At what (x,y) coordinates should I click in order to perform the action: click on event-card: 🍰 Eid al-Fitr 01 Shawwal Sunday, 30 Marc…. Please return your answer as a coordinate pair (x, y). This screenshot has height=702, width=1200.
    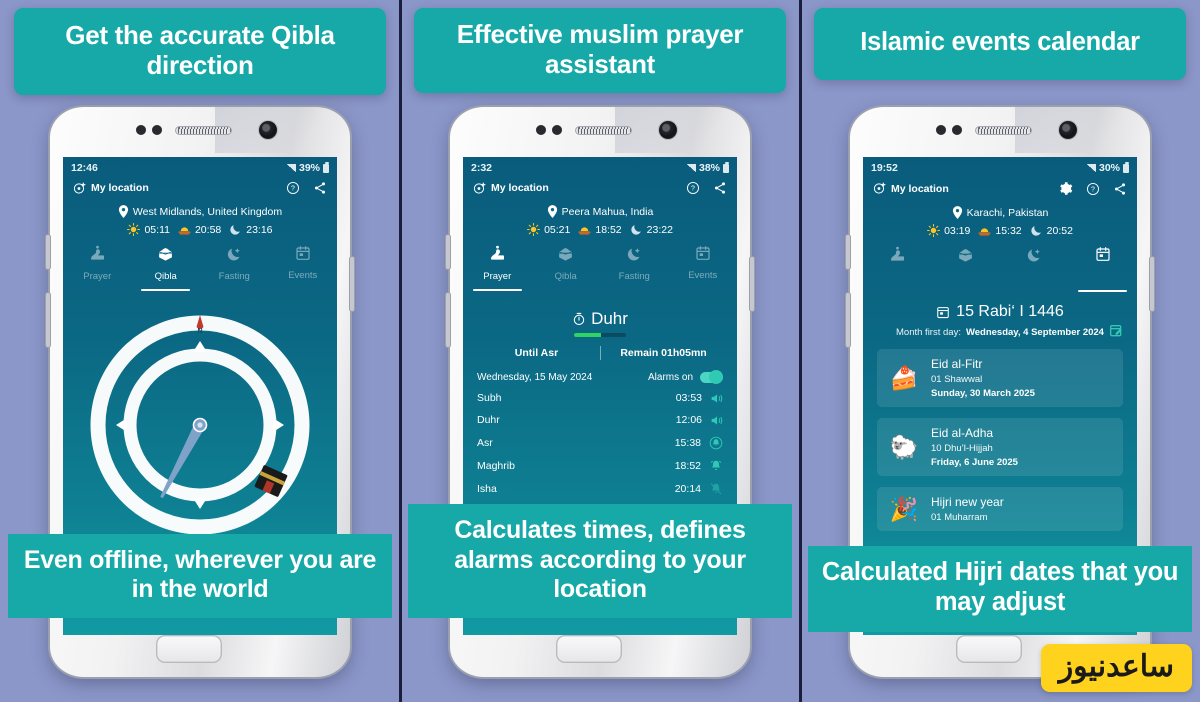
    Looking at the image, I should click on (1000, 378).